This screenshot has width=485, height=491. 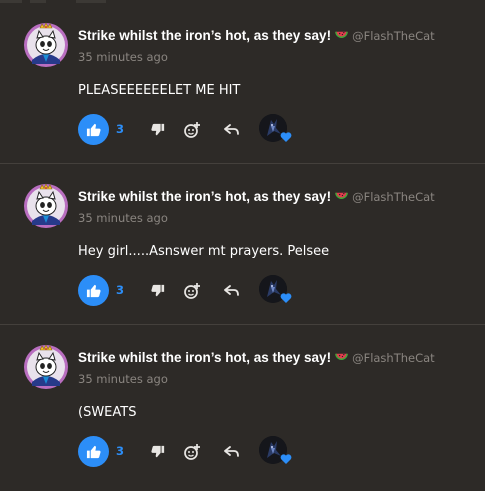 I want to click on top-edge-strip, so click(x=242, y=1).